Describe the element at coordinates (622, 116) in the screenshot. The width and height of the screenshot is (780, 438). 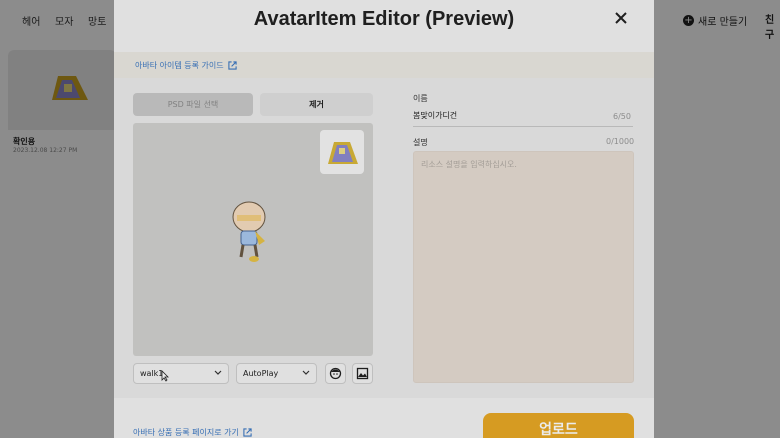
I see `name-char-count: 6/50` at that location.